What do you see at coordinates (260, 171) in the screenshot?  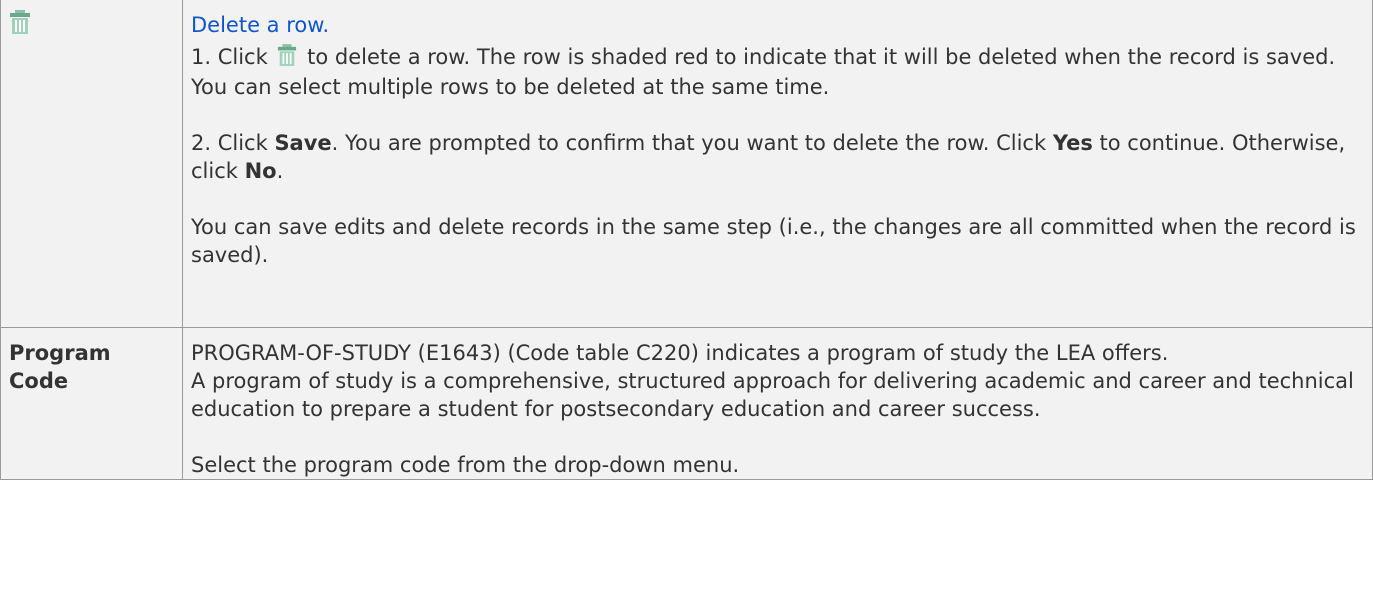 I see `no-keyword: No` at bounding box center [260, 171].